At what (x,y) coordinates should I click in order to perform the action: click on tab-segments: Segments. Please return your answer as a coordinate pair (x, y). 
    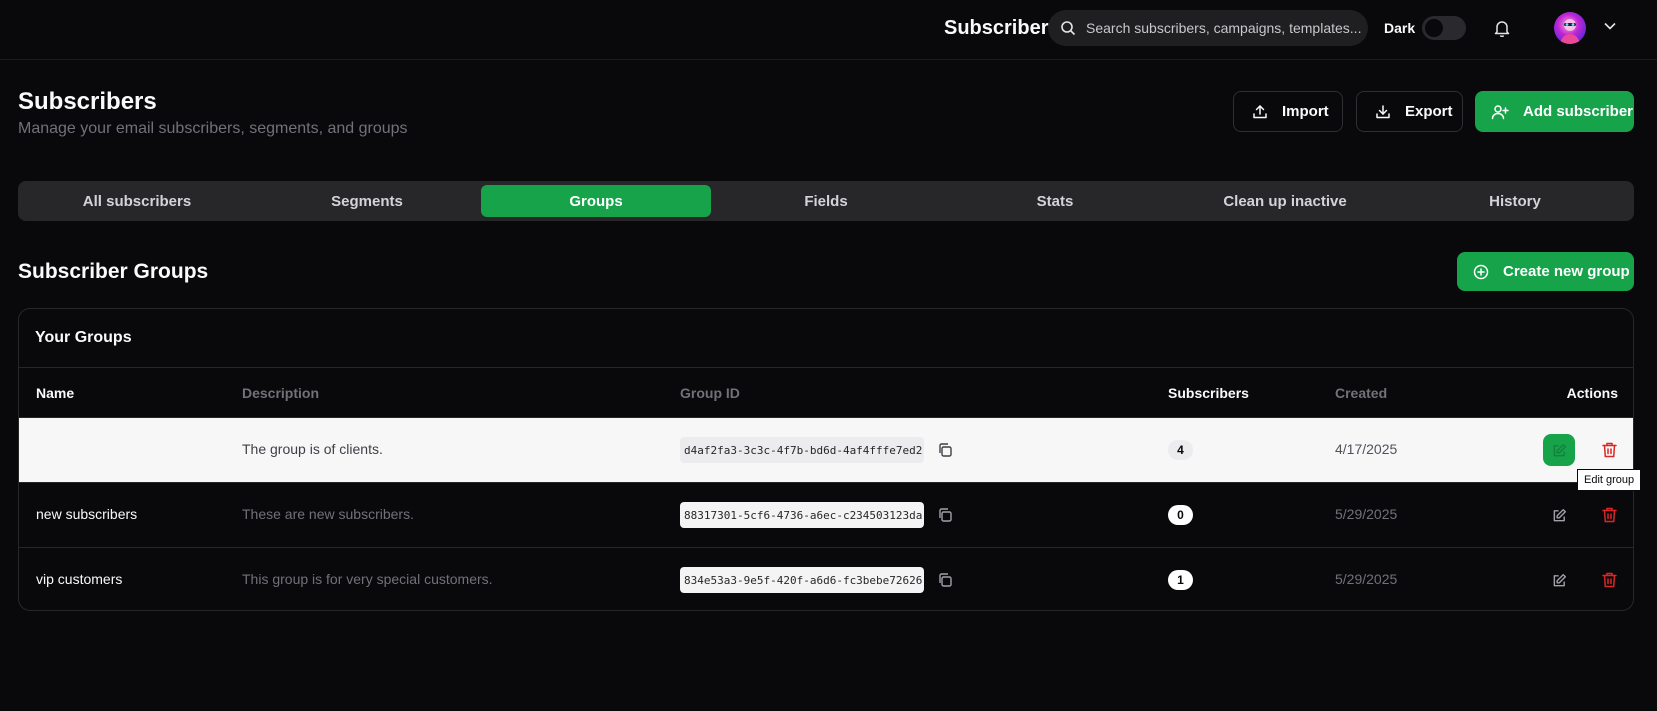
    Looking at the image, I should click on (367, 201).